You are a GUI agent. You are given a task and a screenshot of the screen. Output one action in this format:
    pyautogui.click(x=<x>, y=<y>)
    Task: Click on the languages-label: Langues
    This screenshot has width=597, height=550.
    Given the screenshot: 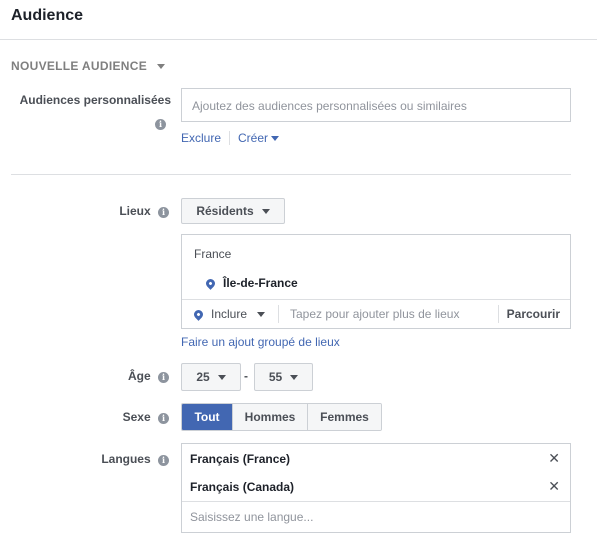 What is the action you would take?
    pyautogui.click(x=126, y=459)
    